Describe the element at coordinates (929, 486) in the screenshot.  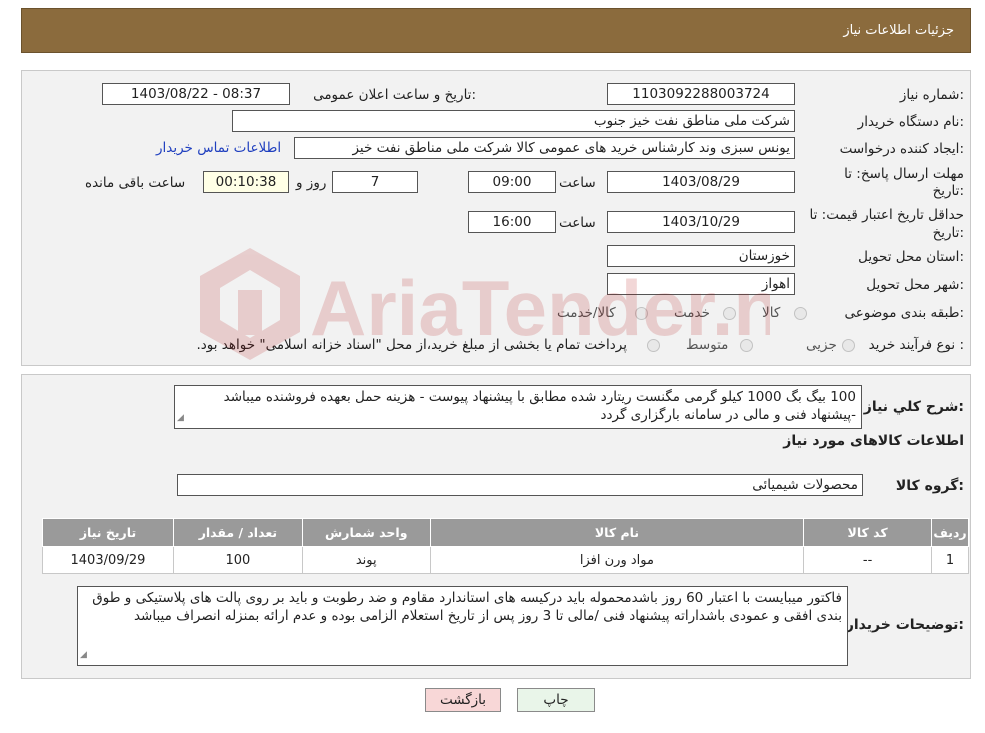
I see `goods-group-label: گروه کالا:` at that location.